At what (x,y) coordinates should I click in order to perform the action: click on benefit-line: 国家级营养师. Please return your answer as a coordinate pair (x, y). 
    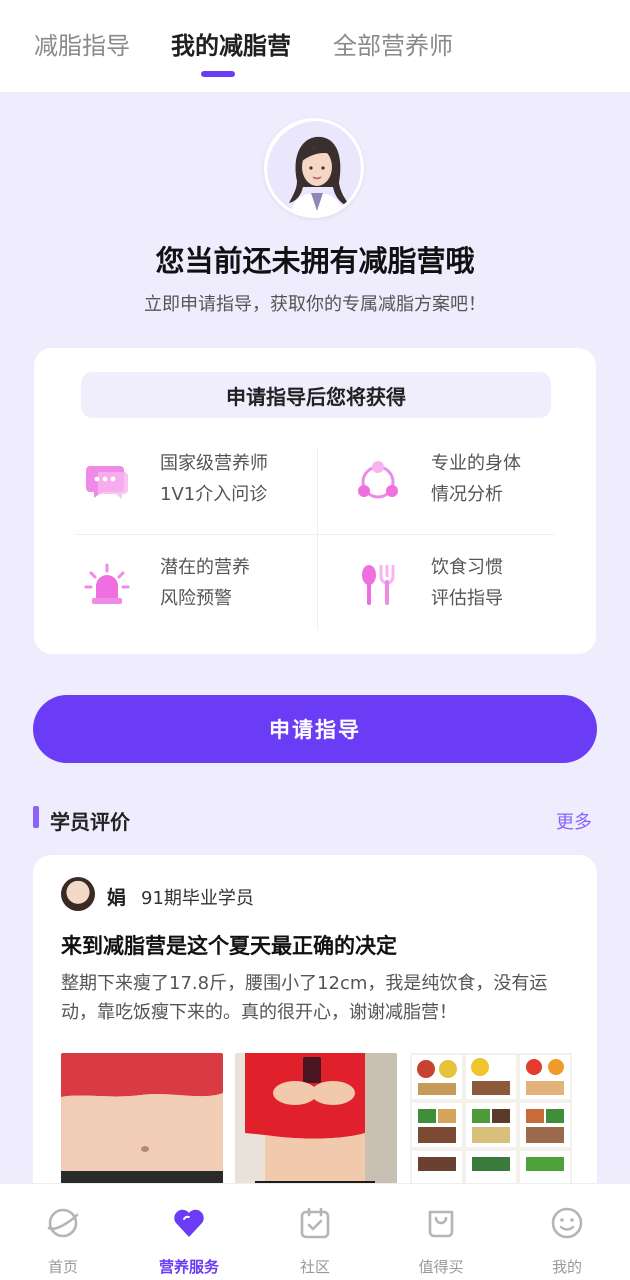
    Looking at the image, I should click on (214, 463).